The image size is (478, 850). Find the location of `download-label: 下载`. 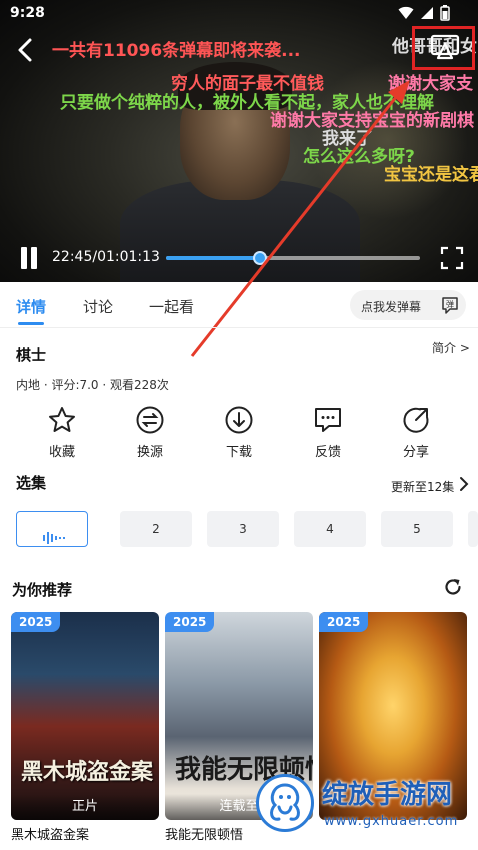

download-label: 下载 is located at coordinates (238, 452).